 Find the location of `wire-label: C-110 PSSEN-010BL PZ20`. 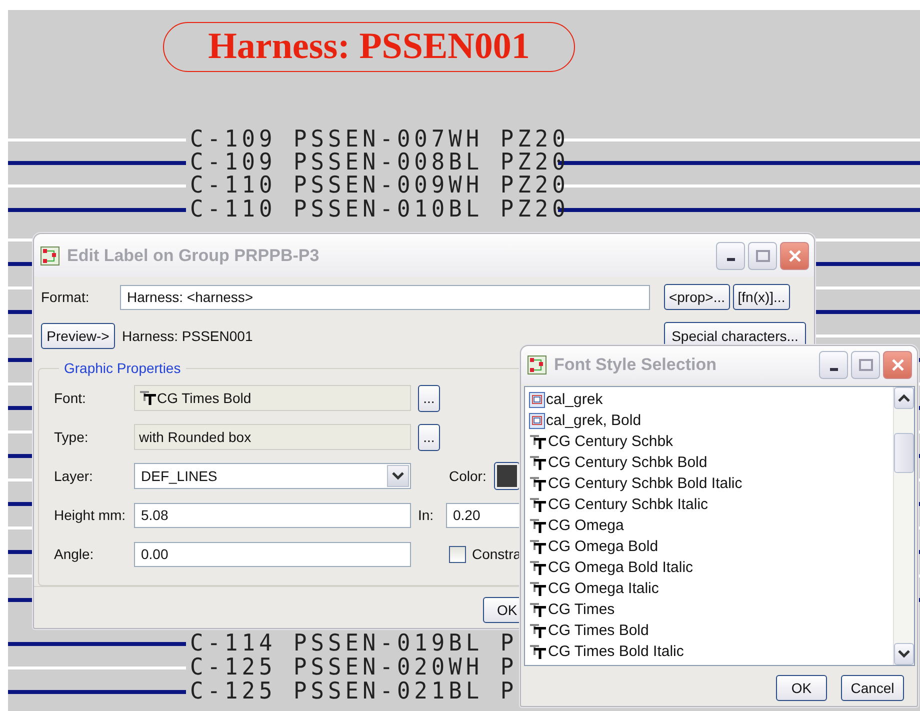

wire-label: C-110 PSSEN-010BL PZ20 is located at coordinates (380, 210).